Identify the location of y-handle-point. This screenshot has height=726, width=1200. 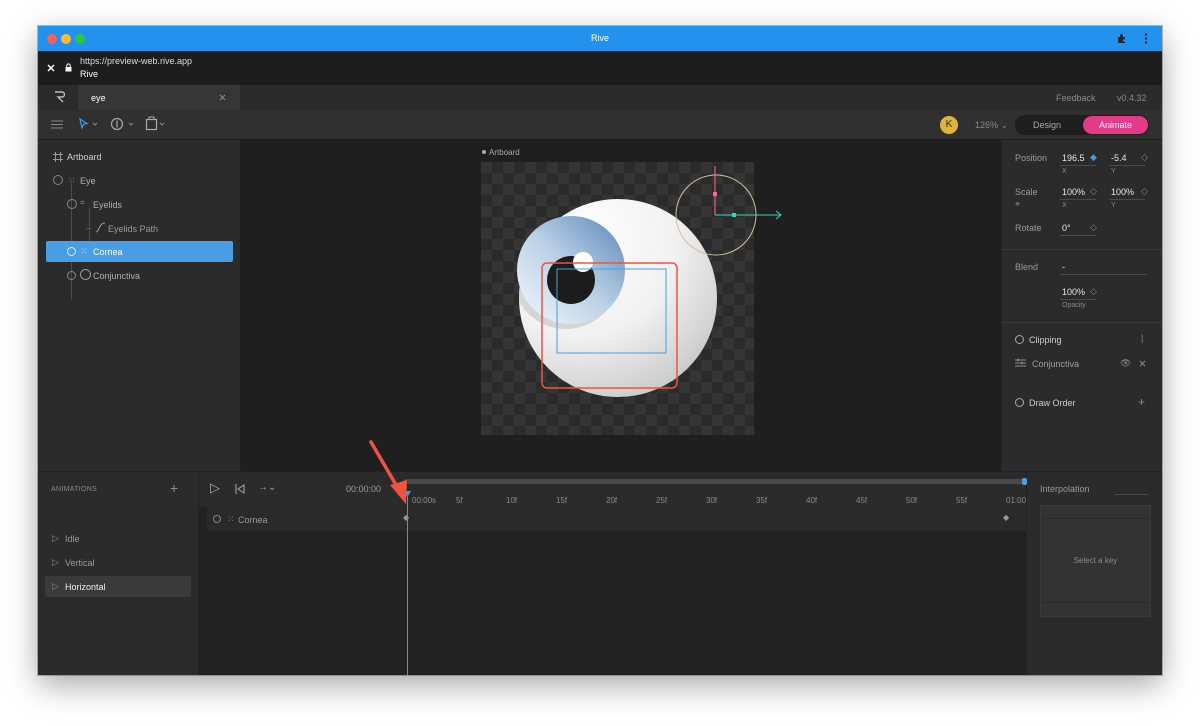
(715, 194).